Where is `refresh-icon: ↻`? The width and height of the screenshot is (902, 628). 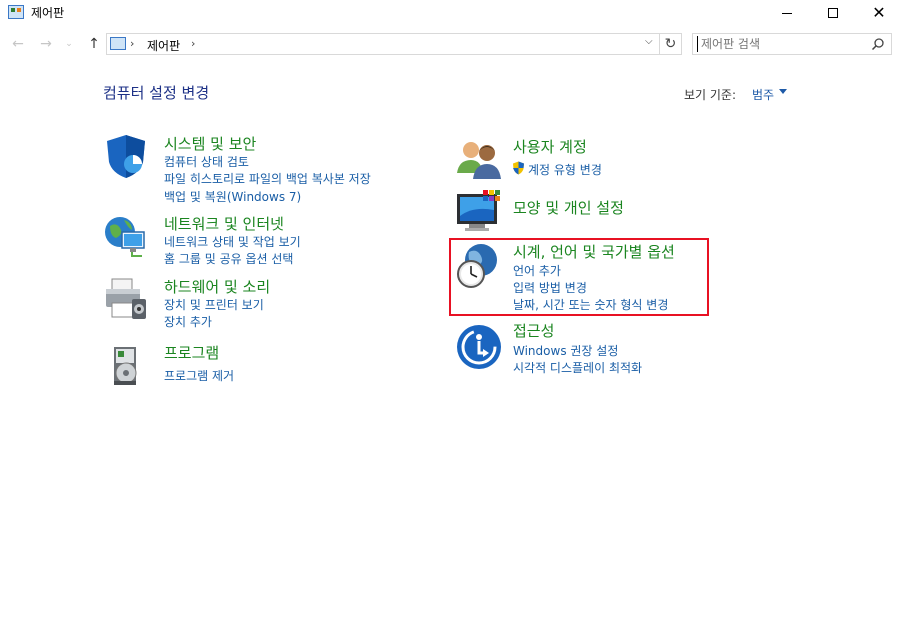
refresh-icon: ↻ is located at coordinates (670, 44).